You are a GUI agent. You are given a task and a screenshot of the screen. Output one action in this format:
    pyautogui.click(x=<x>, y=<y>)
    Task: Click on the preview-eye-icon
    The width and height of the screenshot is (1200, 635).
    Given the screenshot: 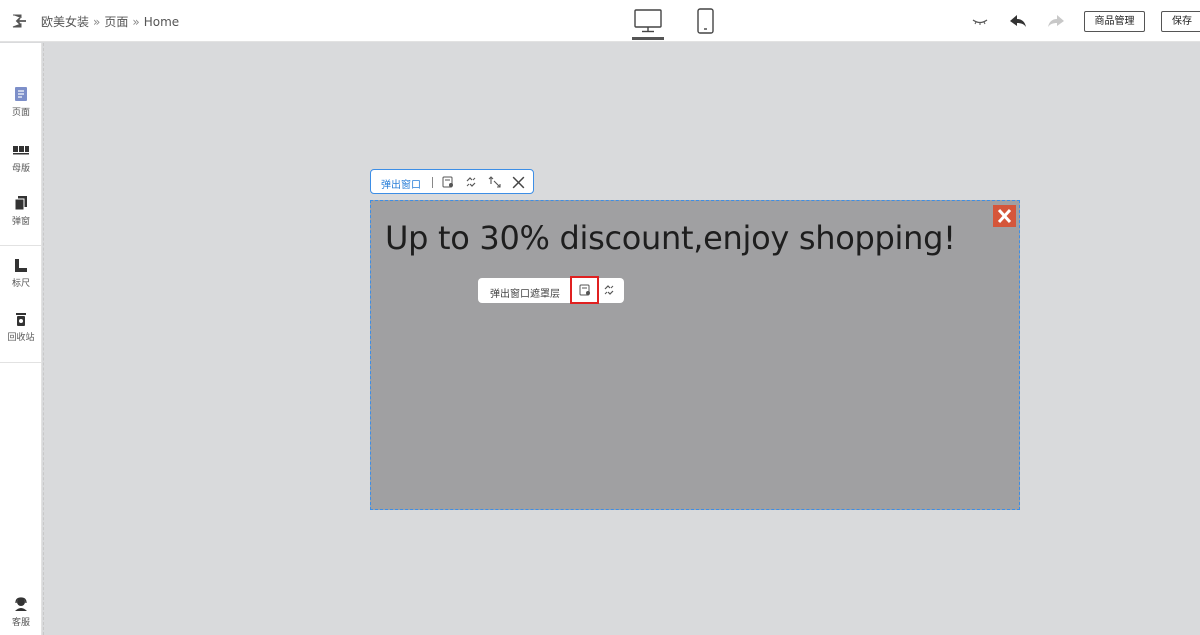 What is the action you would take?
    pyautogui.click(x=980, y=21)
    